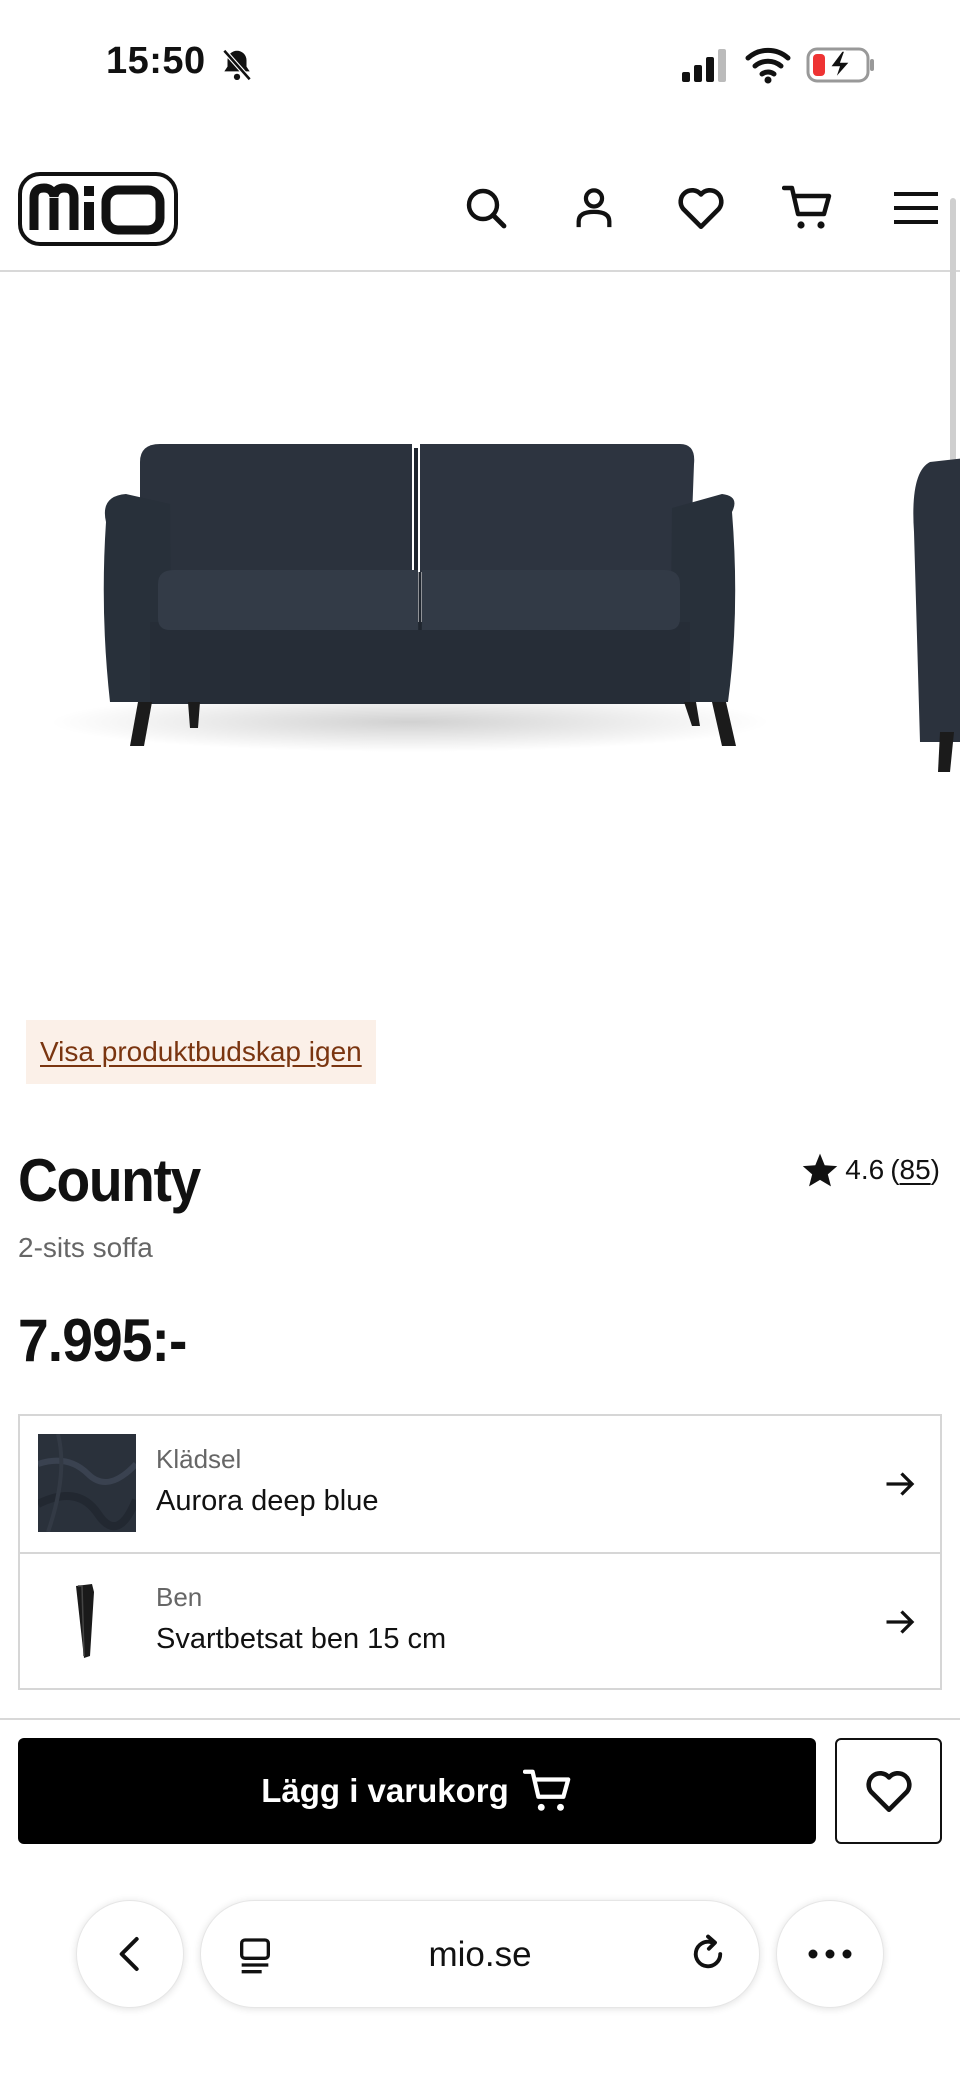  What do you see at coordinates (480, 1719) in the screenshot?
I see `section-divider` at bounding box center [480, 1719].